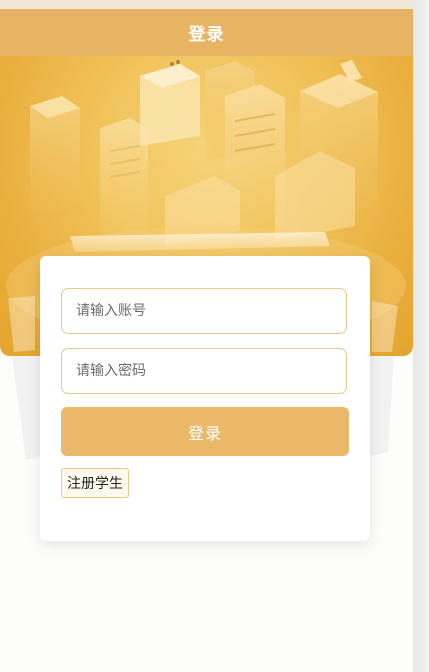 This screenshot has width=429, height=672. I want to click on paper-shadow-right, so click(382, 406).